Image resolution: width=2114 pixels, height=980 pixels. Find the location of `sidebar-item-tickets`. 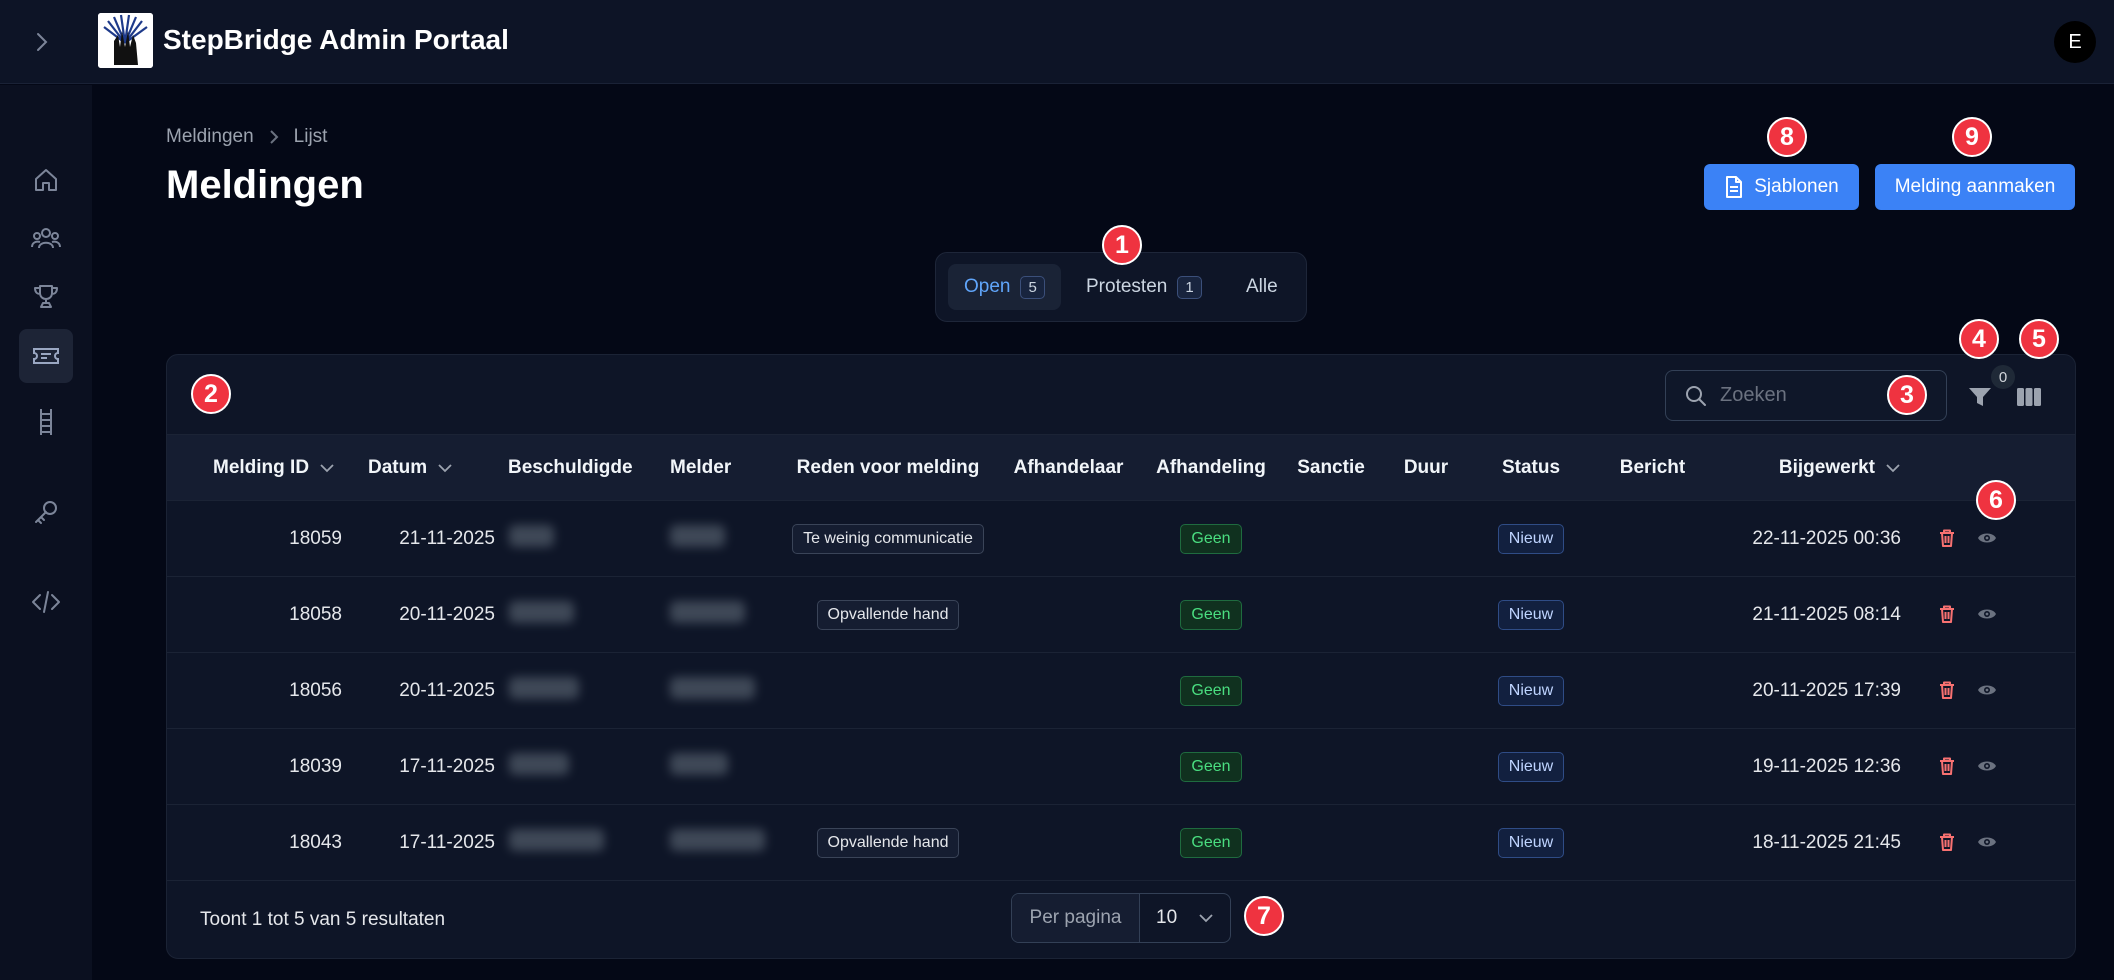

sidebar-item-tickets is located at coordinates (46, 356).